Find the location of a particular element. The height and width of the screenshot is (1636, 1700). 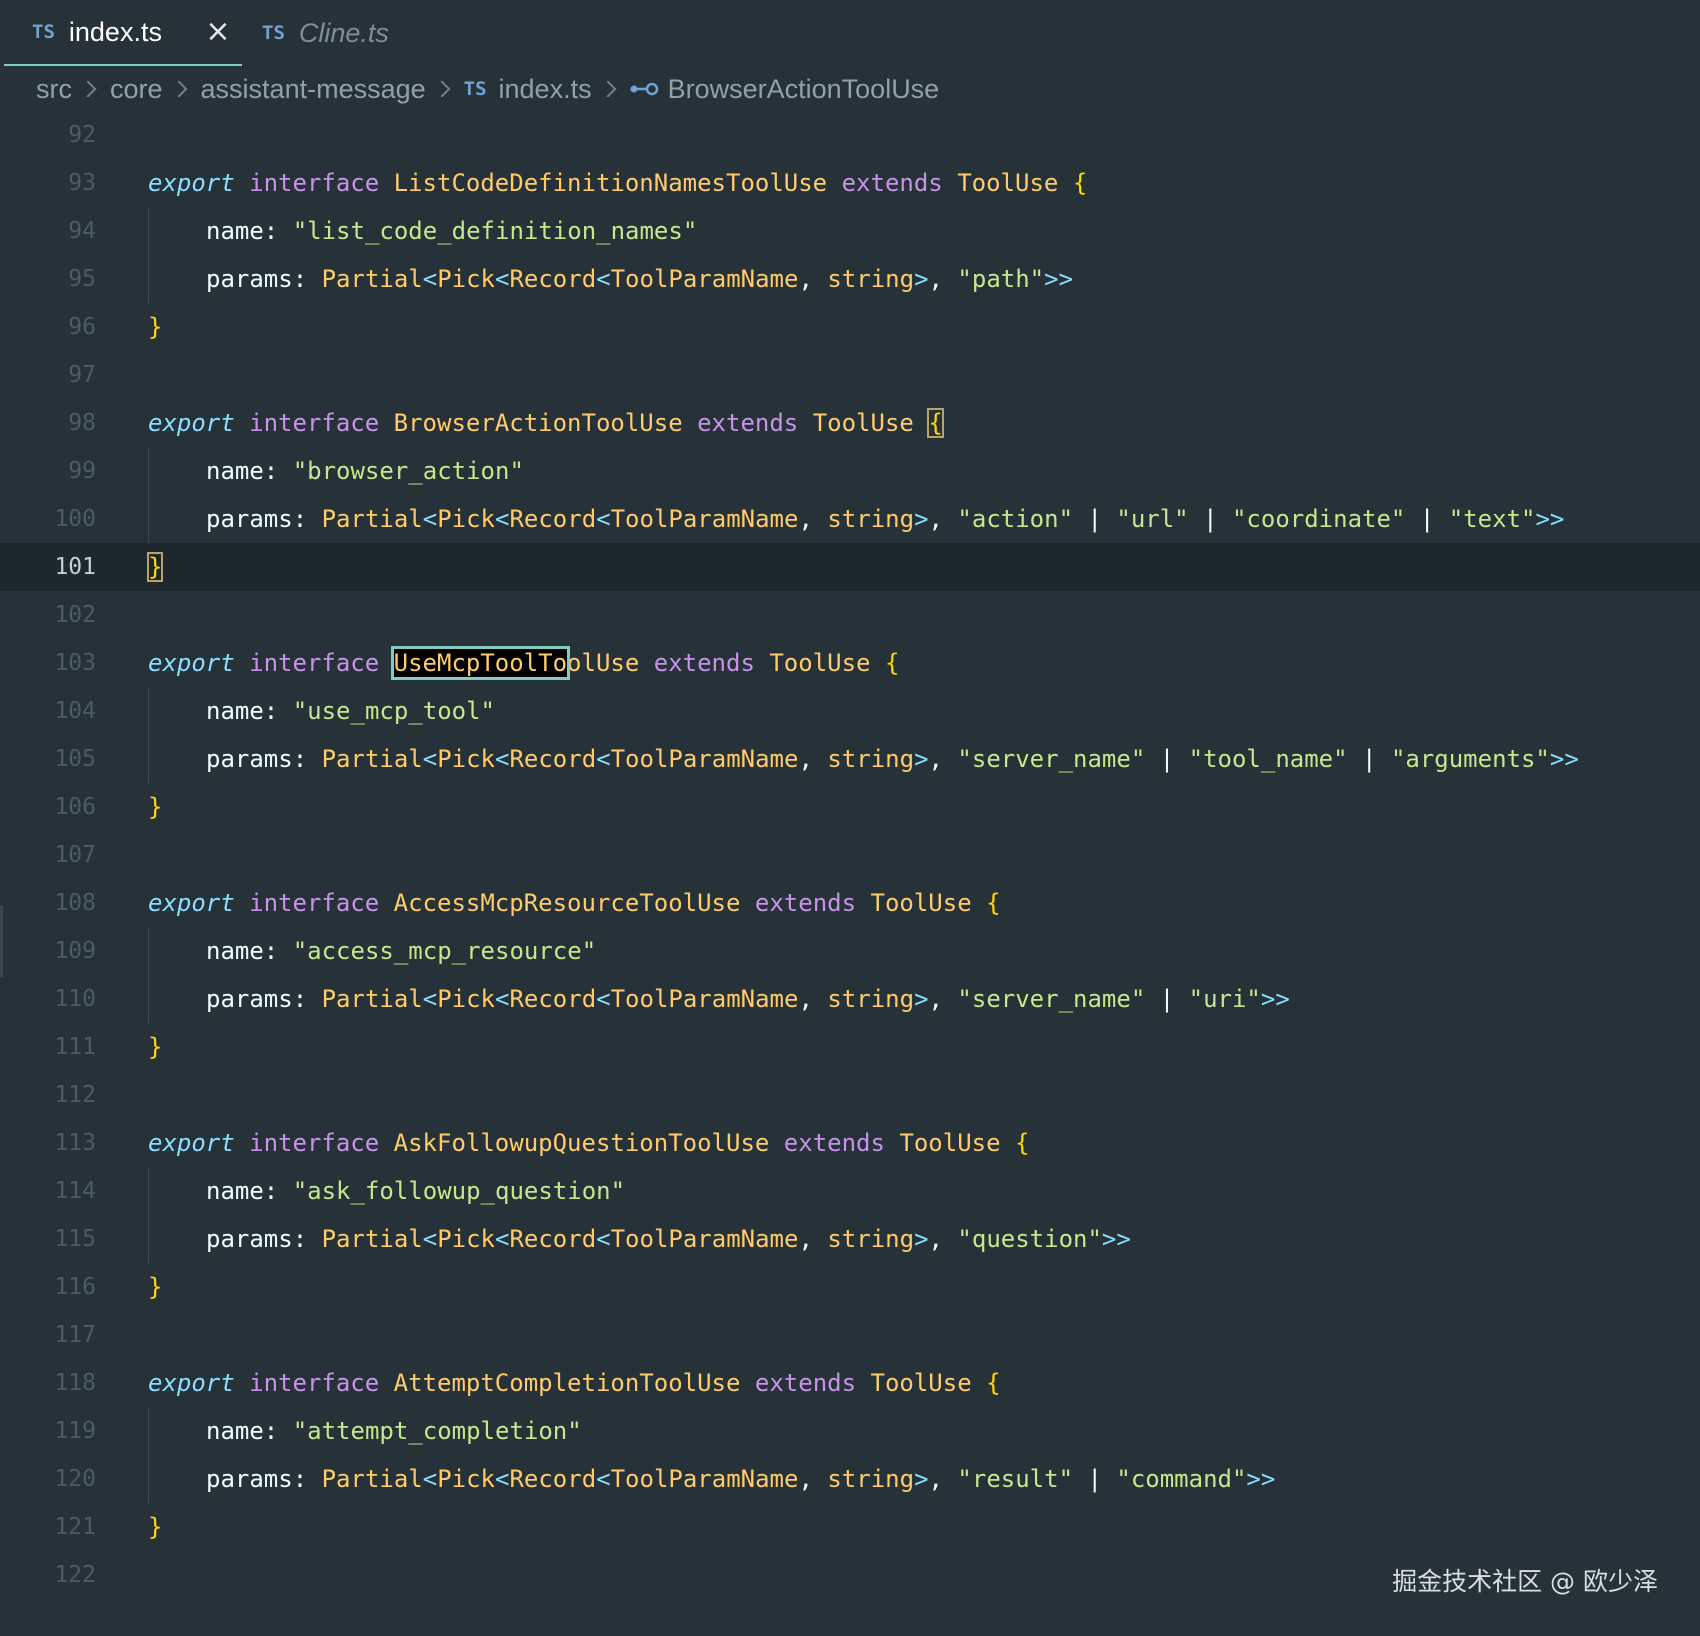

breadcrumb-item-src: src is located at coordinates (54, 89).